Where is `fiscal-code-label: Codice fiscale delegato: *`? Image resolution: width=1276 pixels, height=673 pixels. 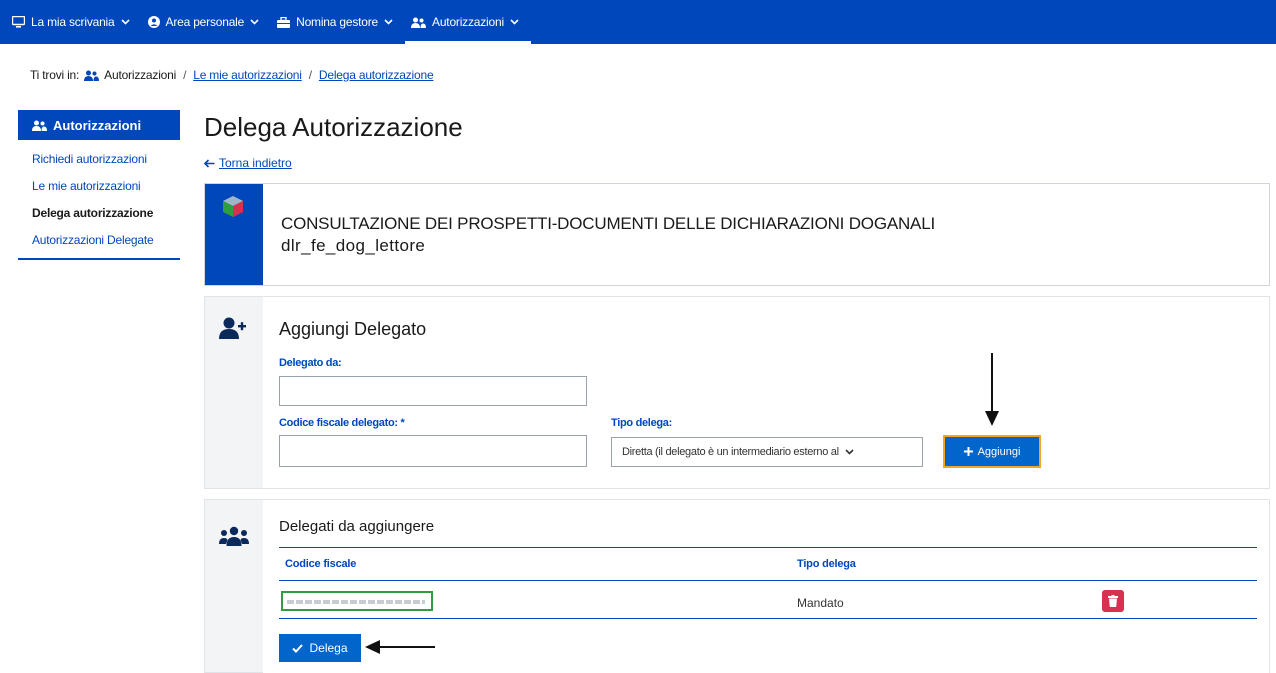
fiscal-code-label: Codice fiscale delegato: * is located at coordinates (342, 423).